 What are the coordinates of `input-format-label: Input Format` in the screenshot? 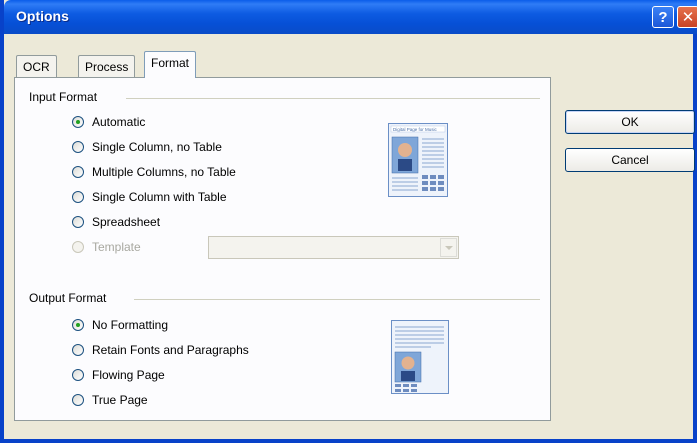 It's located at (63, 97).